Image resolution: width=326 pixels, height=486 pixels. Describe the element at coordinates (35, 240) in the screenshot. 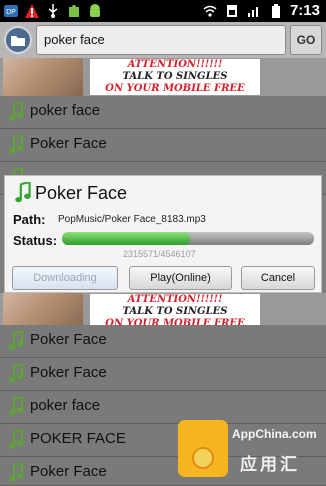

I see `status-label: Status:` at that location.